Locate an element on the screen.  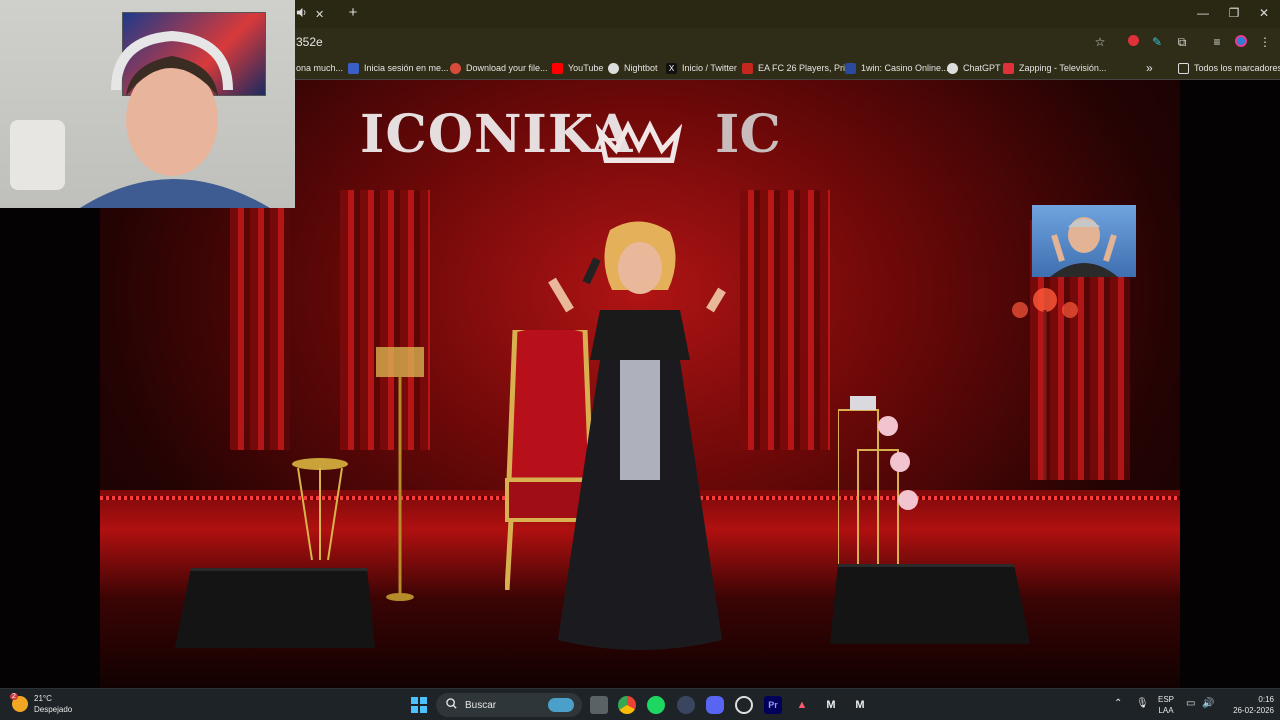
bookmark-item: Nightbot is located at coordinates (633, 68).